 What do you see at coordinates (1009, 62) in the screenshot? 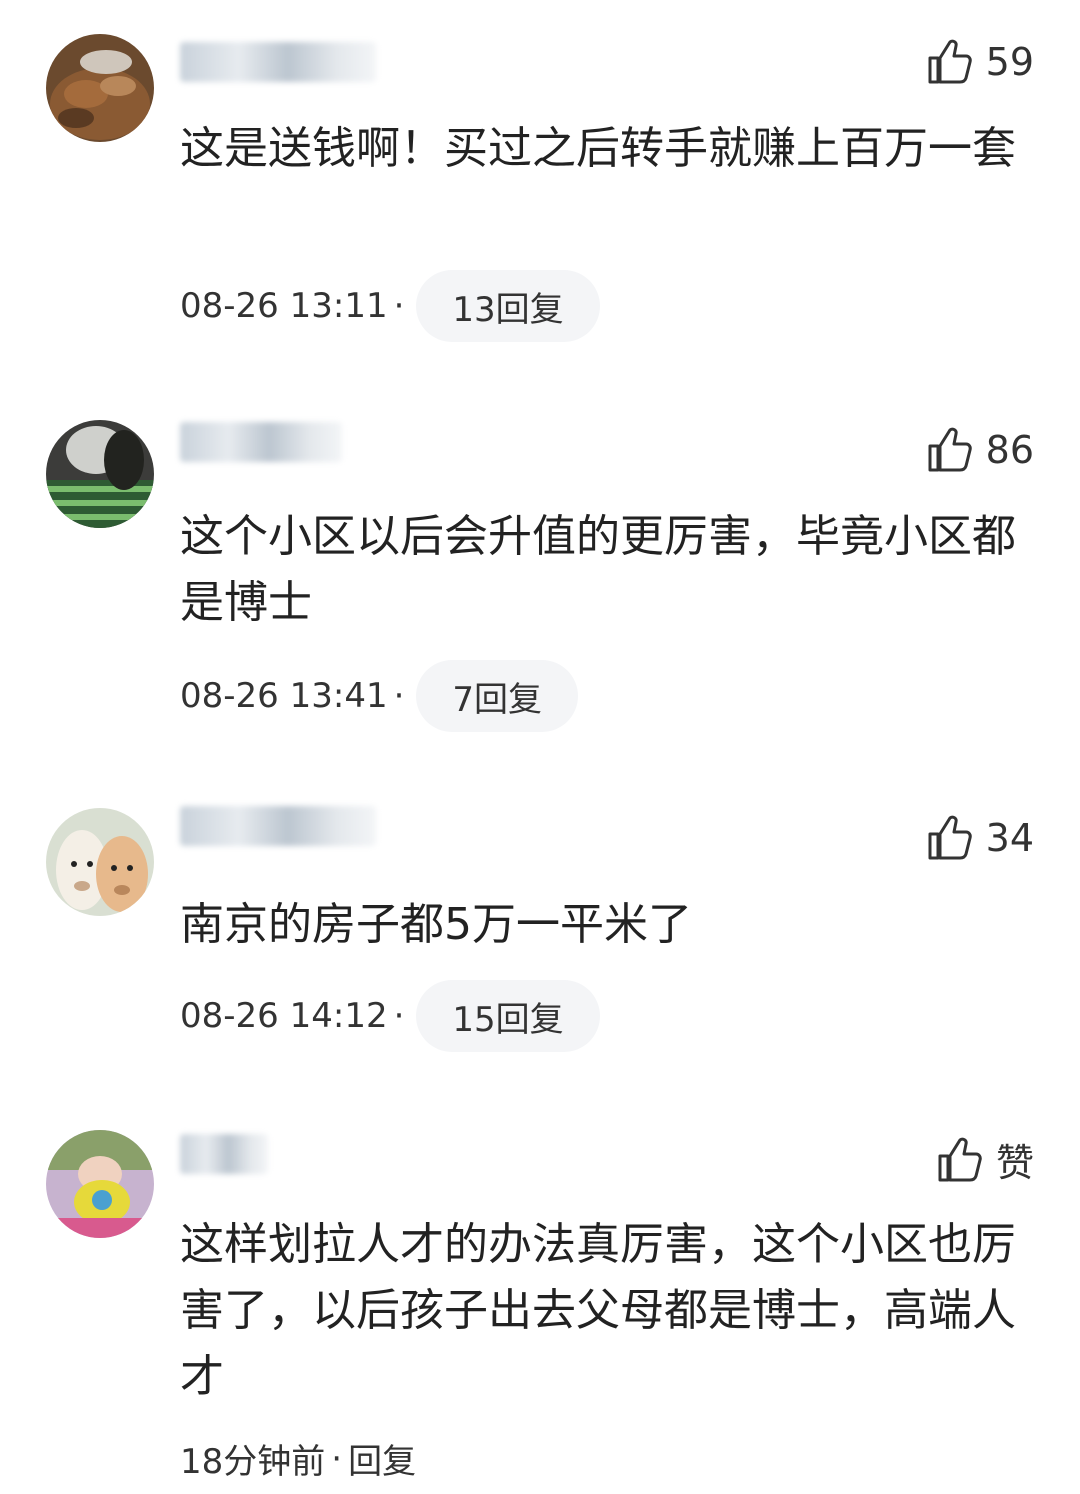
I see `like-count: 59` at bounding box center [1009, 62].